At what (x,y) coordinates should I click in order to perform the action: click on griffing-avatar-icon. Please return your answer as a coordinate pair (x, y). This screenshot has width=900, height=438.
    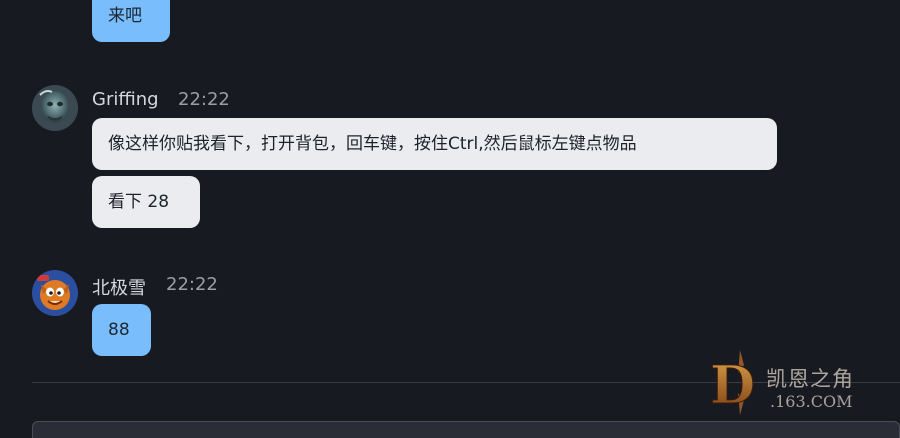
    Looking at the image, I should click on (55, 108).